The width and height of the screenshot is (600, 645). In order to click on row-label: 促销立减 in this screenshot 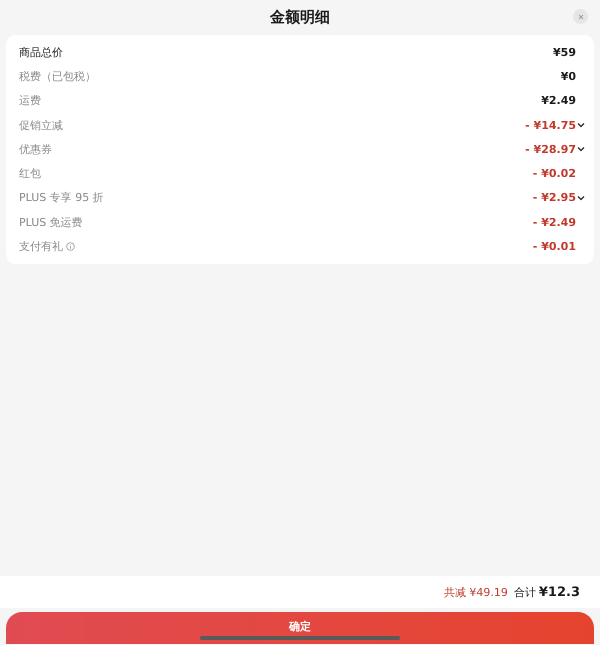, I will do `click(41, 125)`.